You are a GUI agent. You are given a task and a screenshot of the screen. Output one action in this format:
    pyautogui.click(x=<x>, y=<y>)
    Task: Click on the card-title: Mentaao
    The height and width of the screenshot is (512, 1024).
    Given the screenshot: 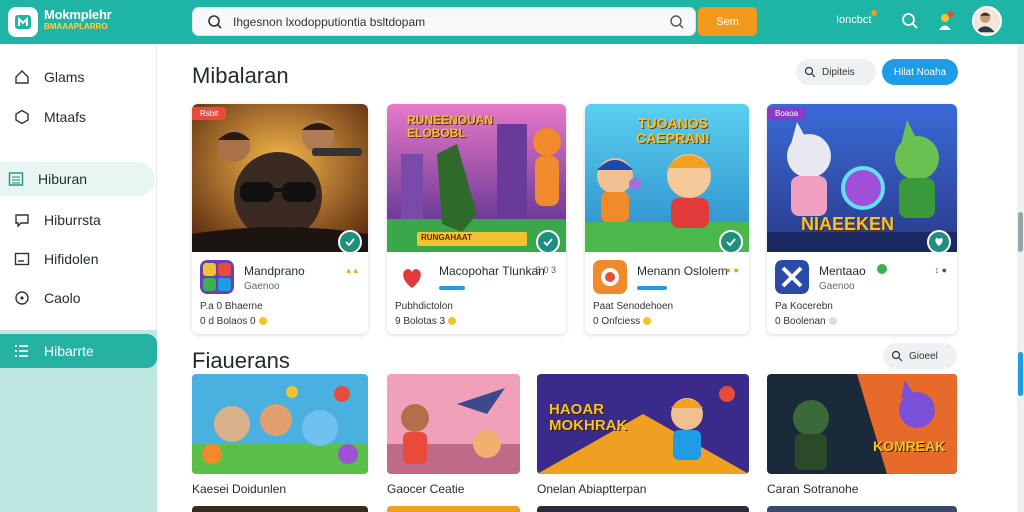 What is the action you would take?
    pyautogui.click(x=842, y=271)
    